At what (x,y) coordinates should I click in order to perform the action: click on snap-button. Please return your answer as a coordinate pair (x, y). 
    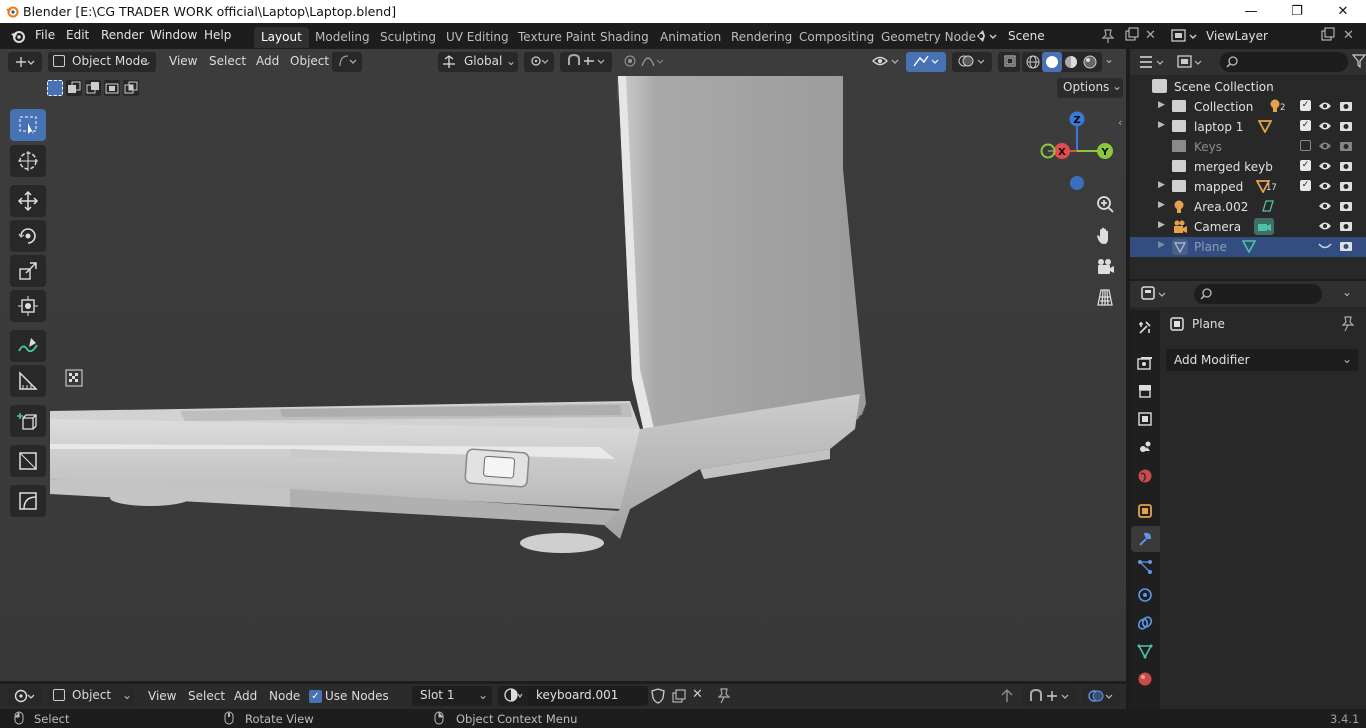
    Looking at the image, I should click on (586, 62).